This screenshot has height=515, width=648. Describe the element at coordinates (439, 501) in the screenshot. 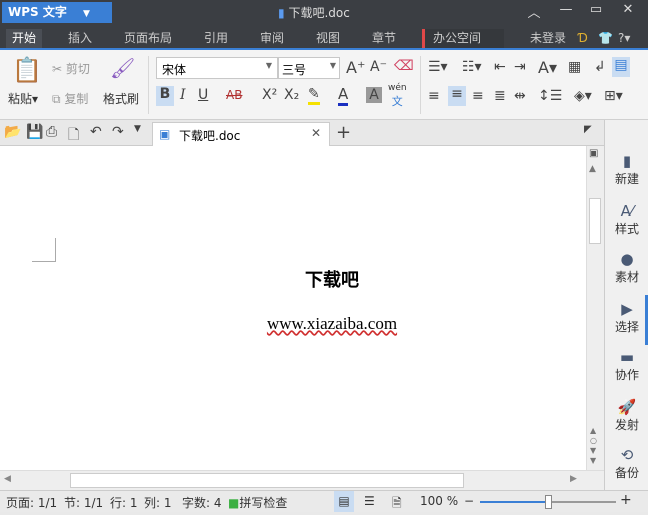

I see `zoom-level: 100 %` at that location.